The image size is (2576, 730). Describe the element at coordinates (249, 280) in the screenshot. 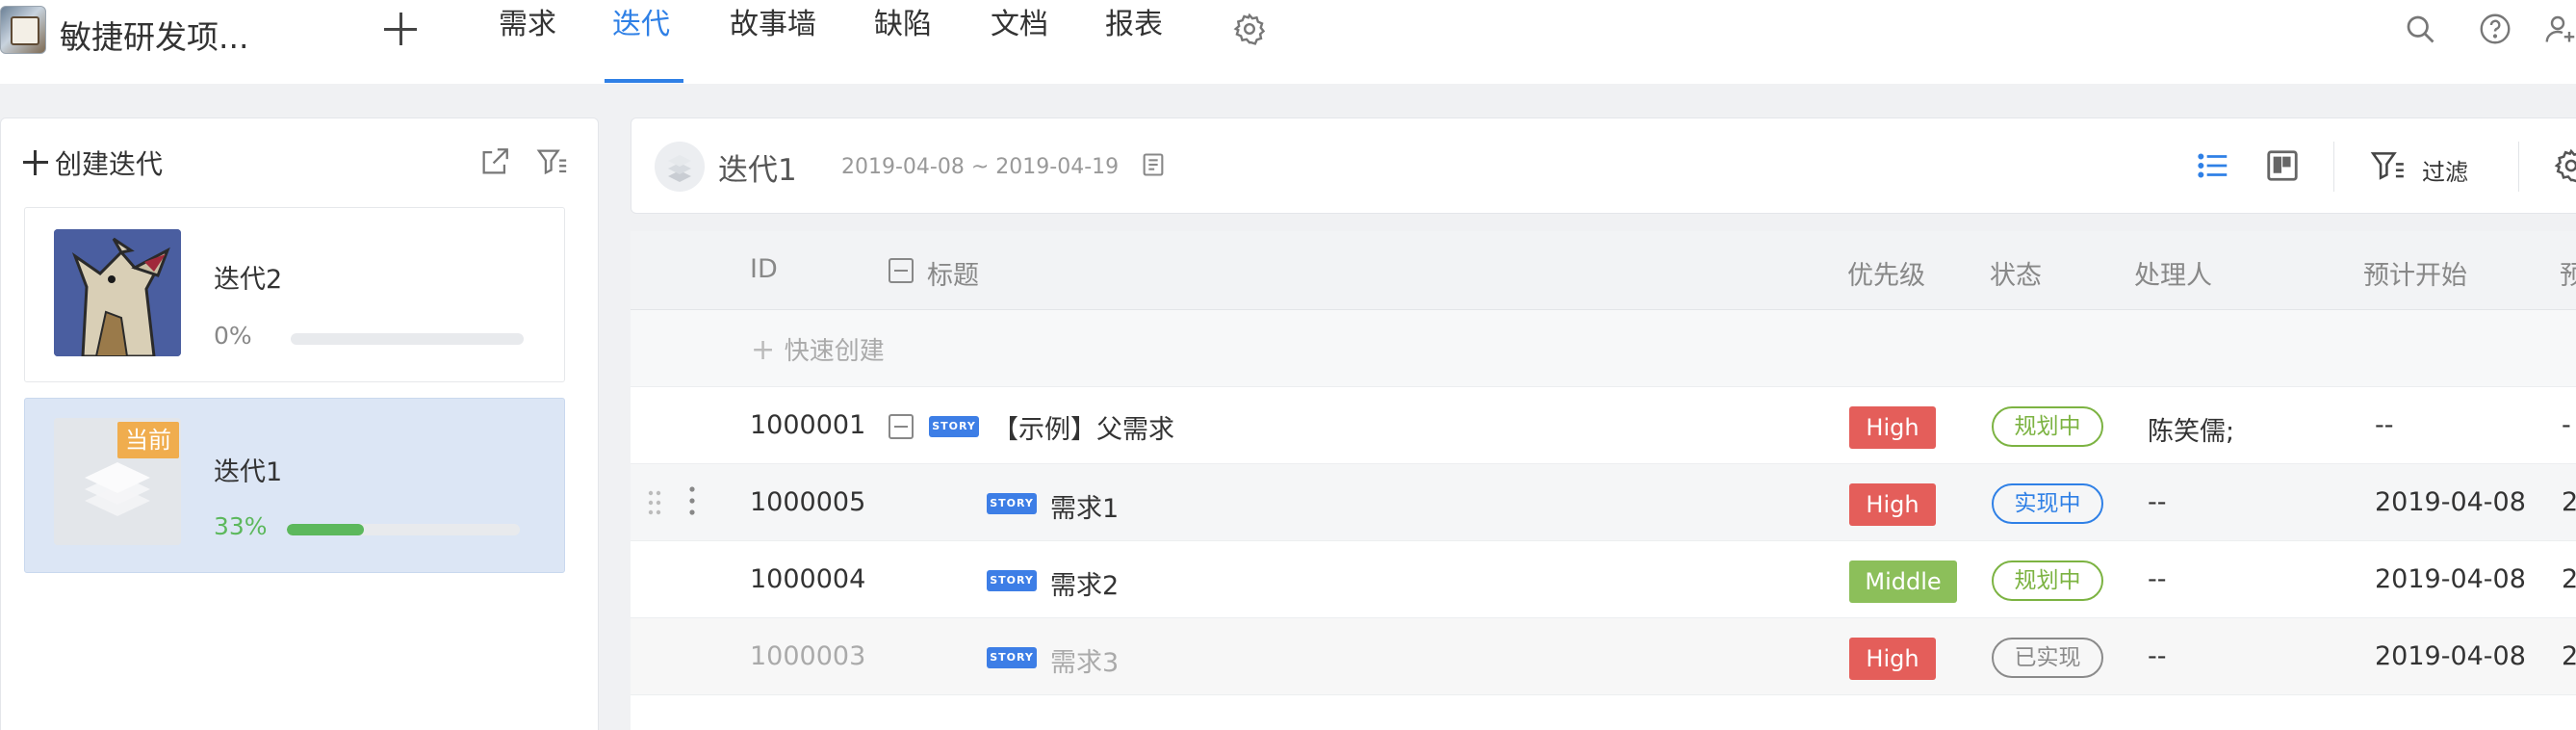

I see `iteration-title: 迭代2` at that location.